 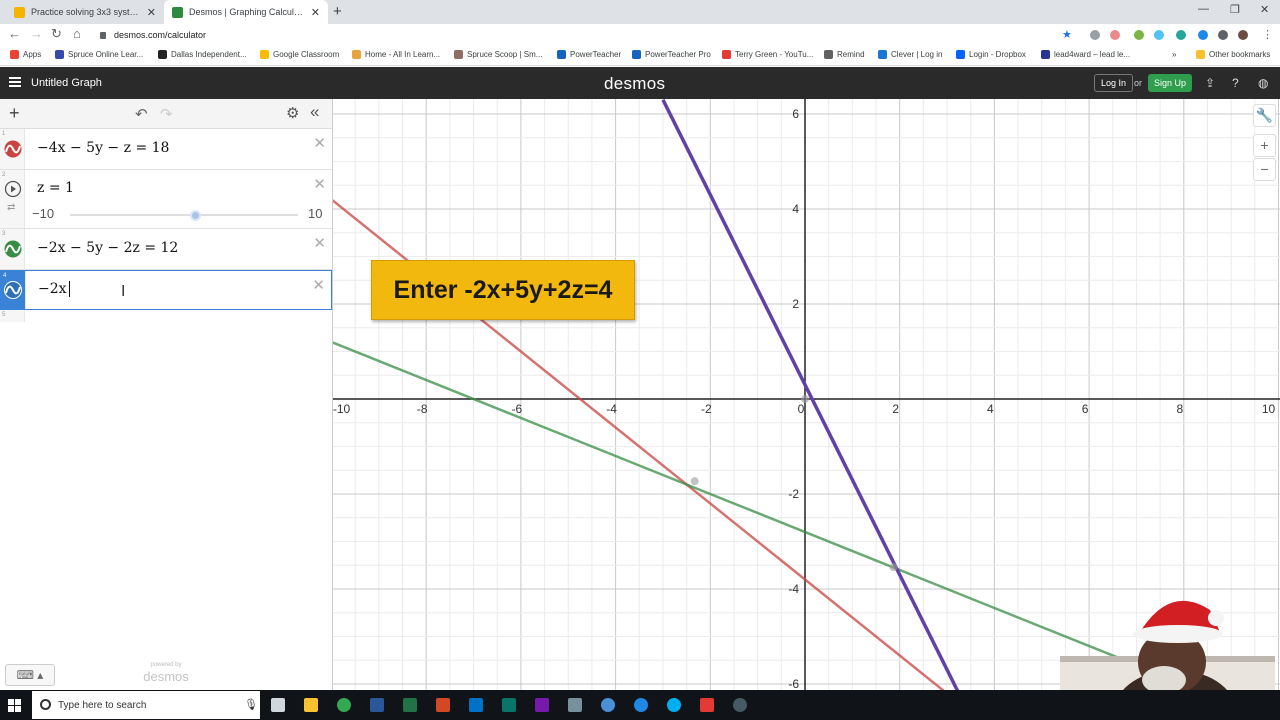 What do you see at coordinates (844, 54) in the screenshot?
I see `bookmark-item: Remind` at bounding box center [844, 54].